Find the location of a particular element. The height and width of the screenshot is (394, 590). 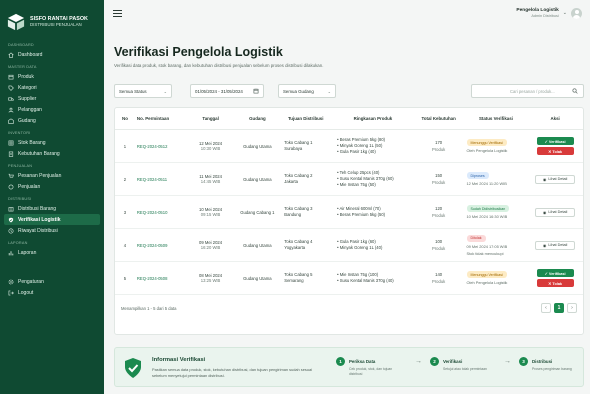

request-date: 09 Mei 2024 16:20 WIB is located at coordinates (211, 245).